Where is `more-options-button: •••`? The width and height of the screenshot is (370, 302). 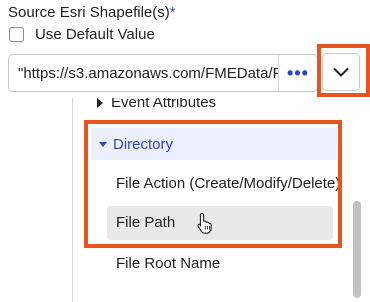 more-options-button: ••• is located at coordinates (297, 73).